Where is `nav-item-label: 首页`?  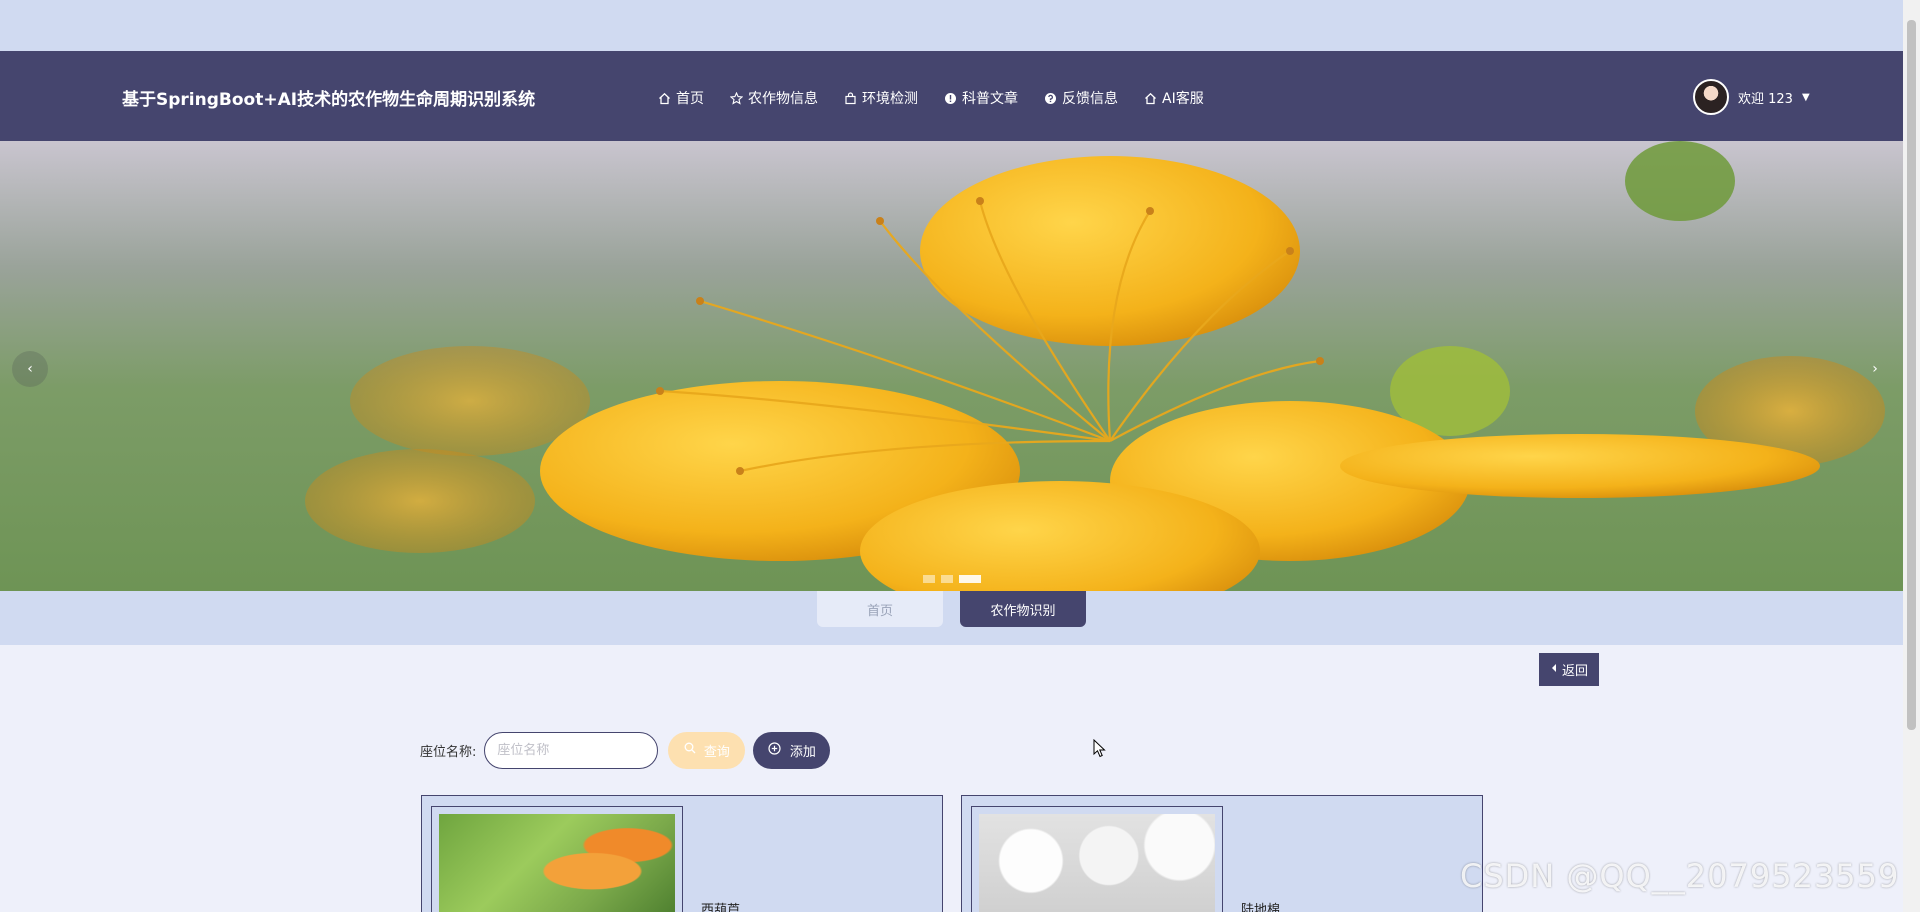 nav-item-label: 首页 is located at coordinates (690, 99).